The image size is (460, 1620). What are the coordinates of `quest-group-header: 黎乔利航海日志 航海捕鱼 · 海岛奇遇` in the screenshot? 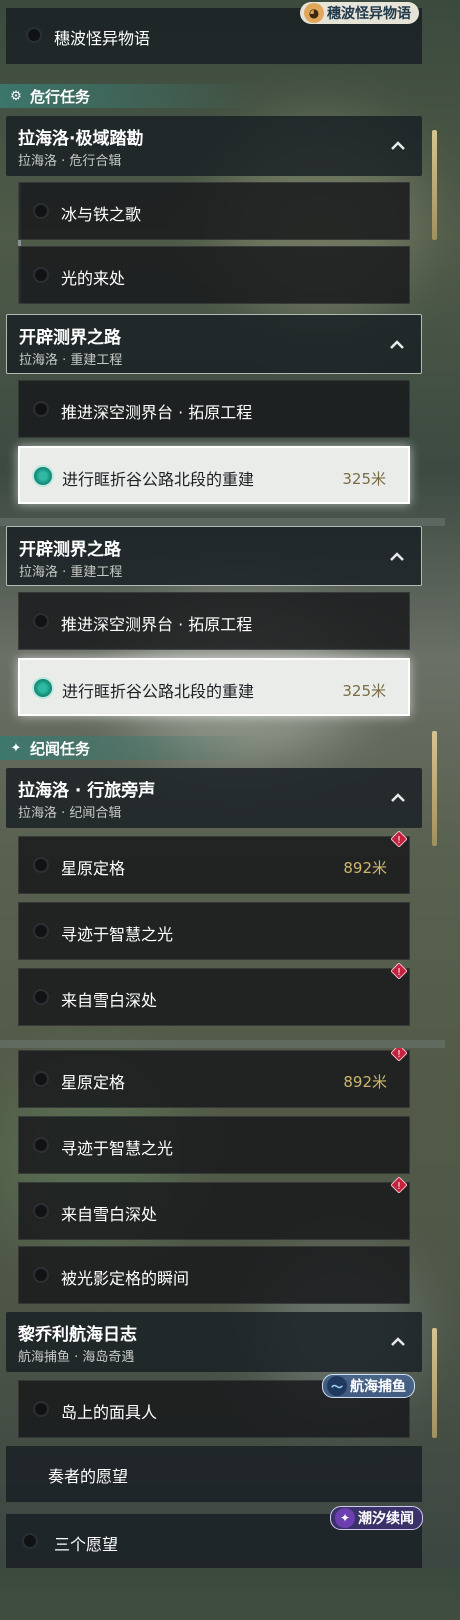 It's located at (214, 1342).